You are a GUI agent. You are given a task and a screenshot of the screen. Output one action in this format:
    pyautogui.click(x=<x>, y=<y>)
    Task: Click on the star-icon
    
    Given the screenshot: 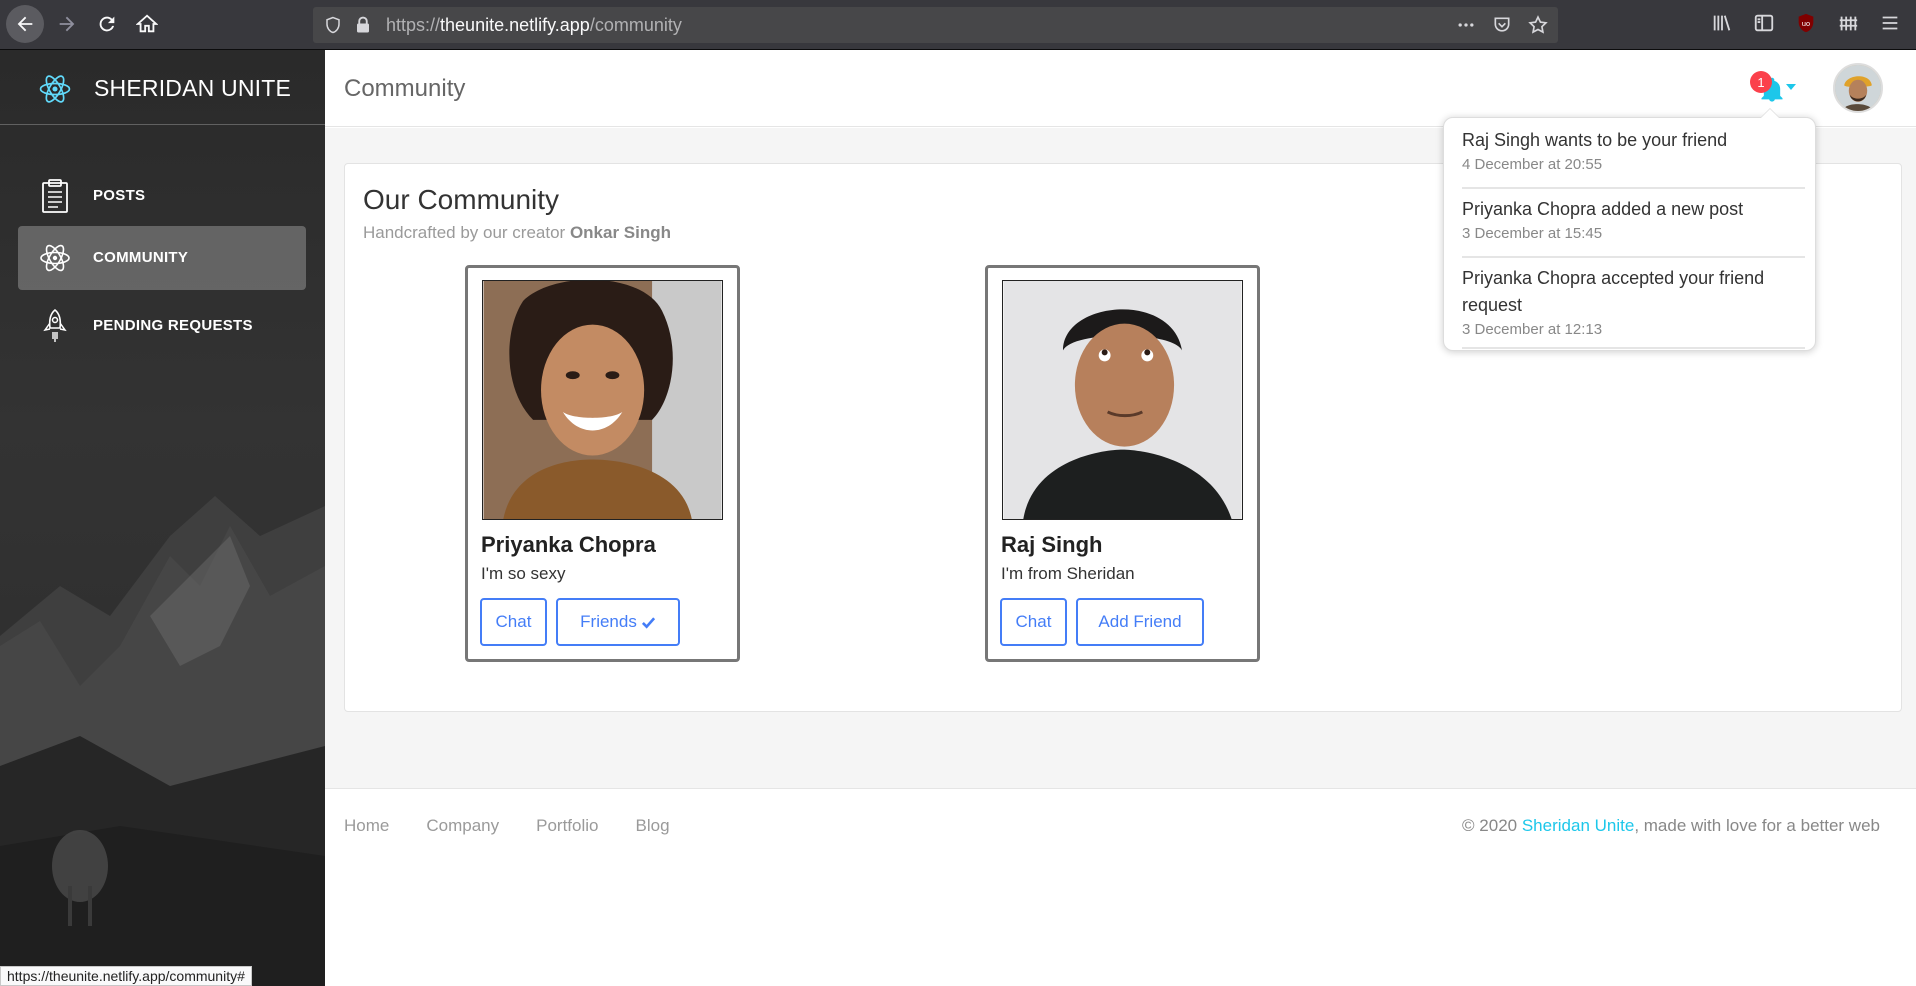 What is the action you would take?
    pyautogui.click(x=1538, y=24)
    